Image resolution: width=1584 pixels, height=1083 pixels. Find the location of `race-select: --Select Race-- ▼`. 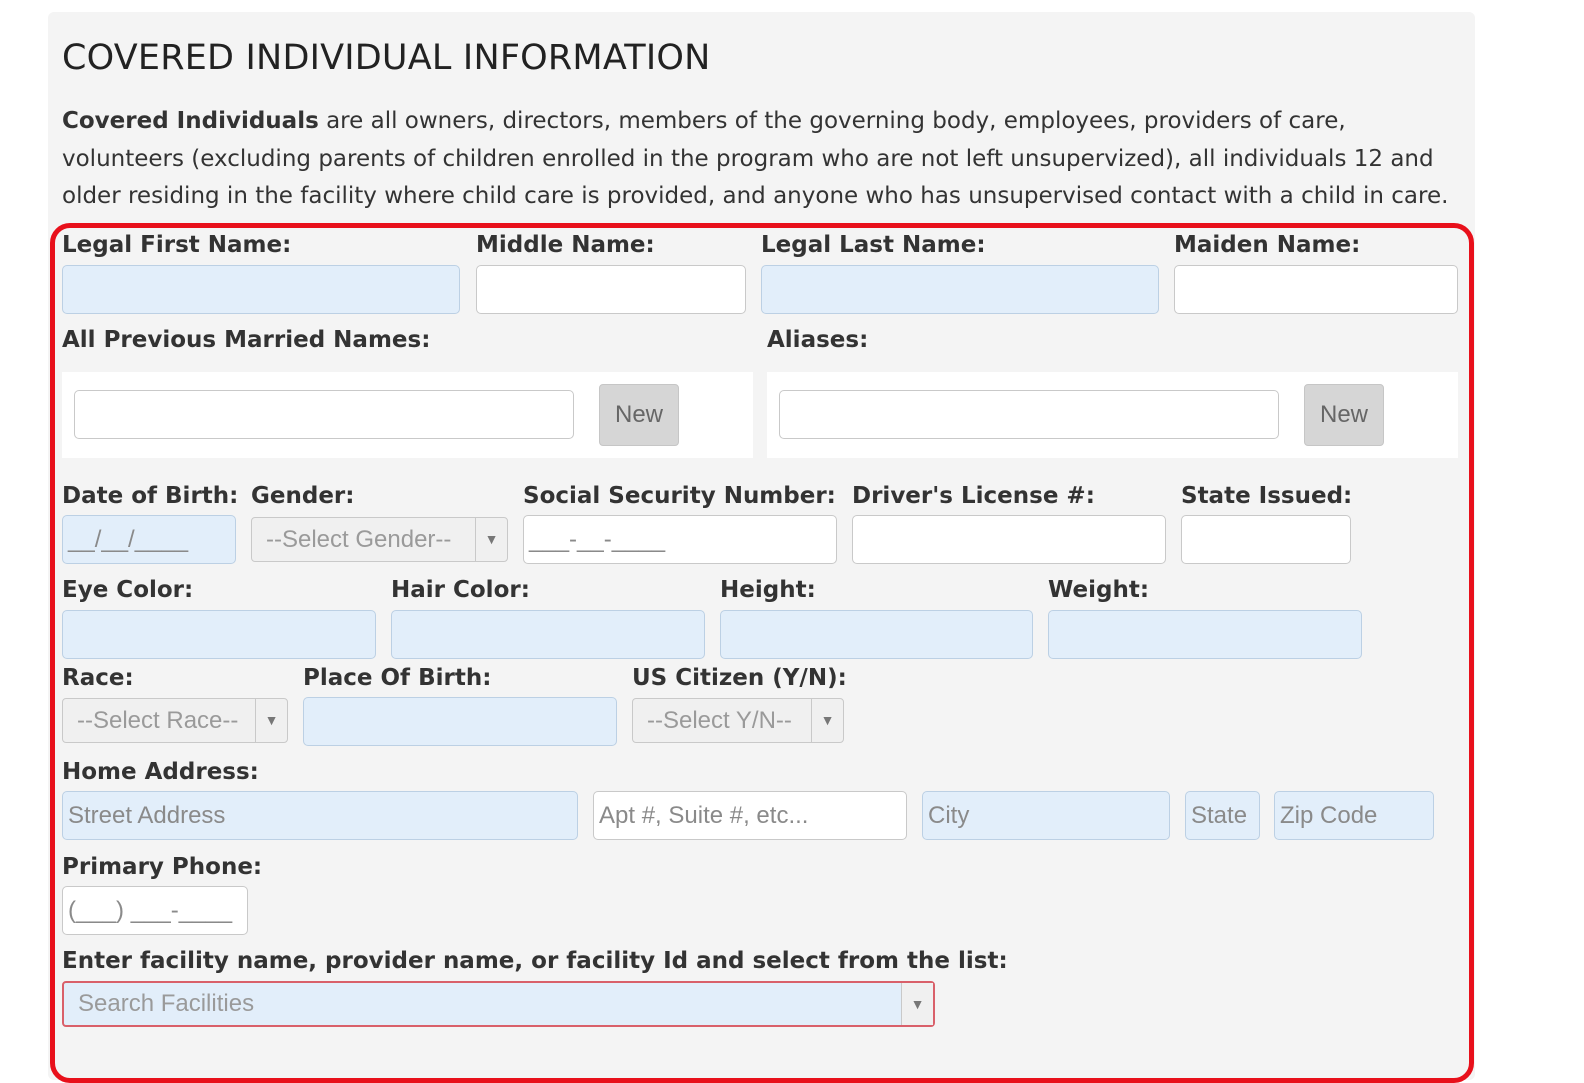

race-select: --Select Race-- ▼ is located at coordinates (175, 720).